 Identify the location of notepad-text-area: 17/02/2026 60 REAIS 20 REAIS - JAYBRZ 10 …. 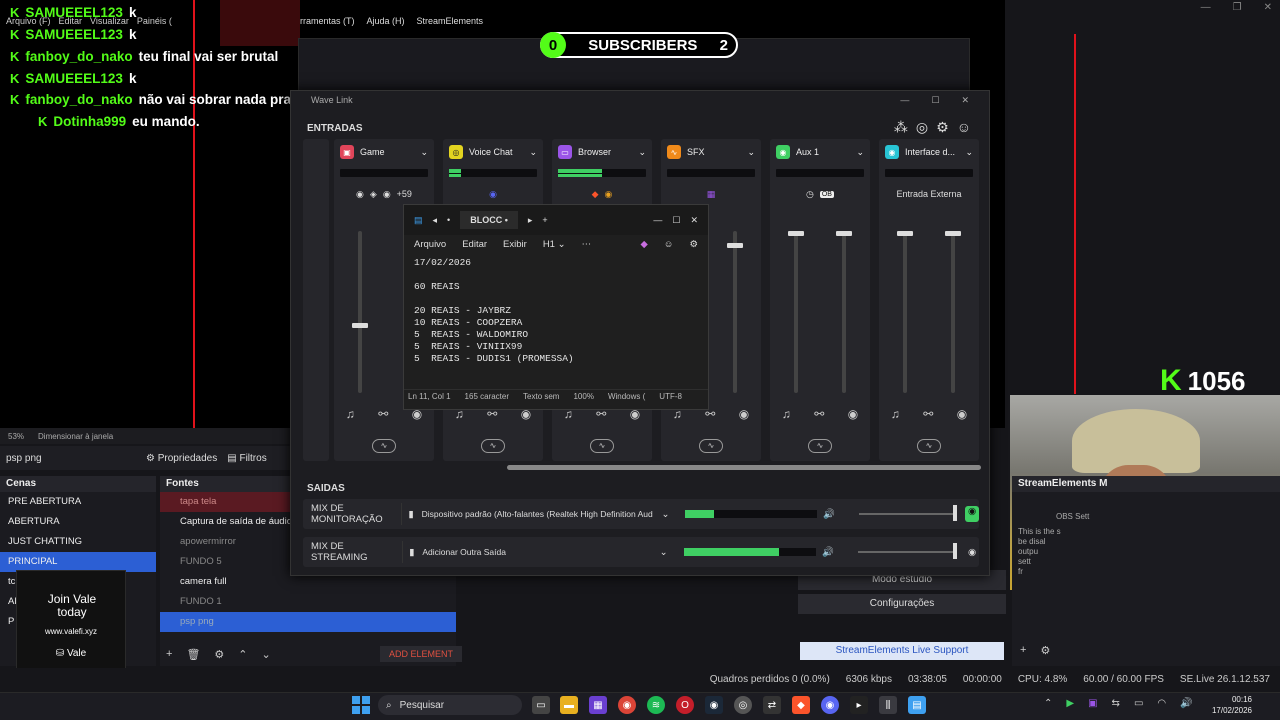
(556, 321).